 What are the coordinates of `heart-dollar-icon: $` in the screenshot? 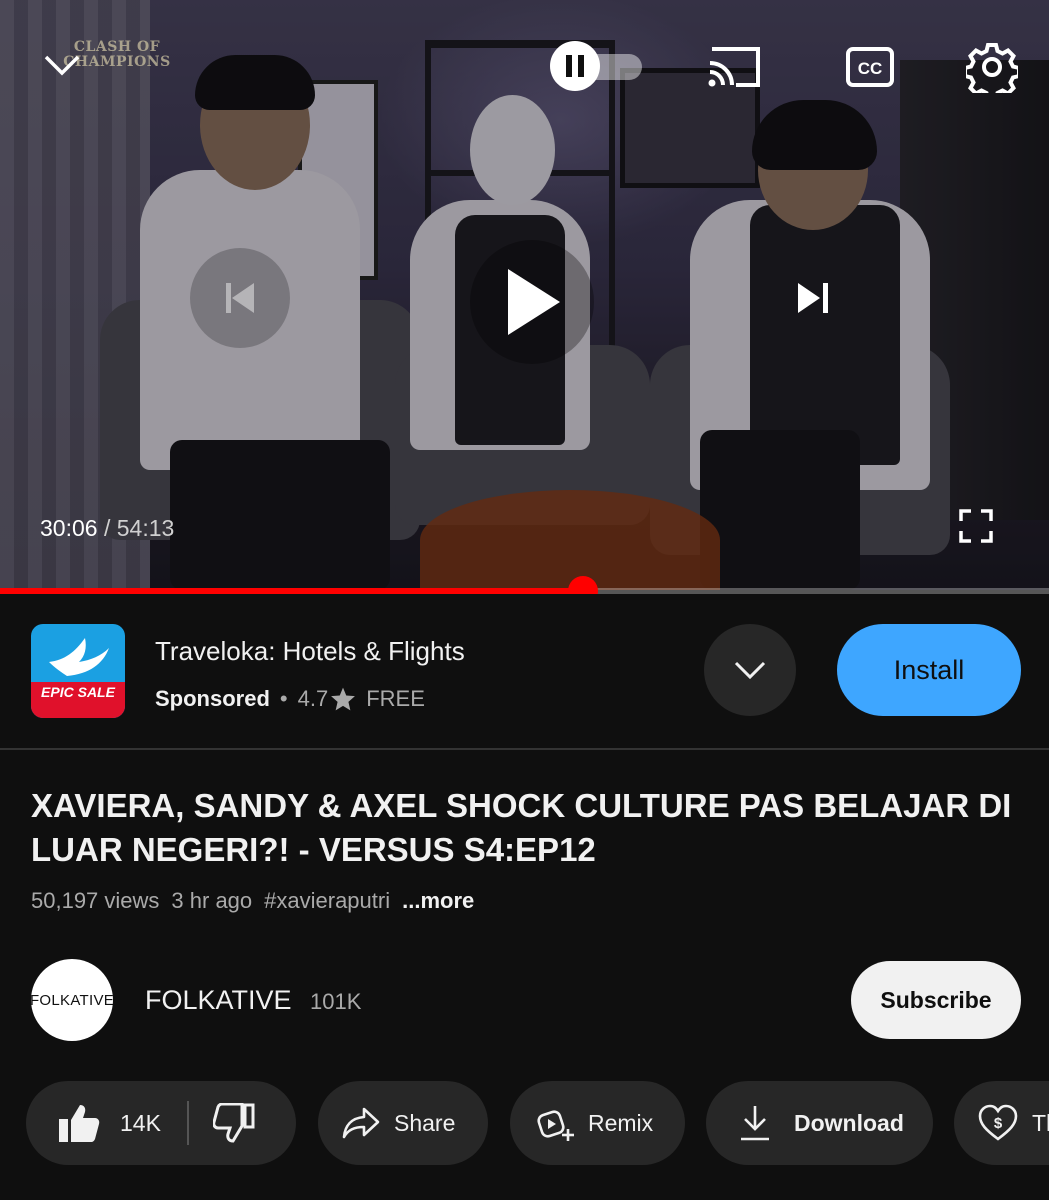 It's located at (998, 1122).